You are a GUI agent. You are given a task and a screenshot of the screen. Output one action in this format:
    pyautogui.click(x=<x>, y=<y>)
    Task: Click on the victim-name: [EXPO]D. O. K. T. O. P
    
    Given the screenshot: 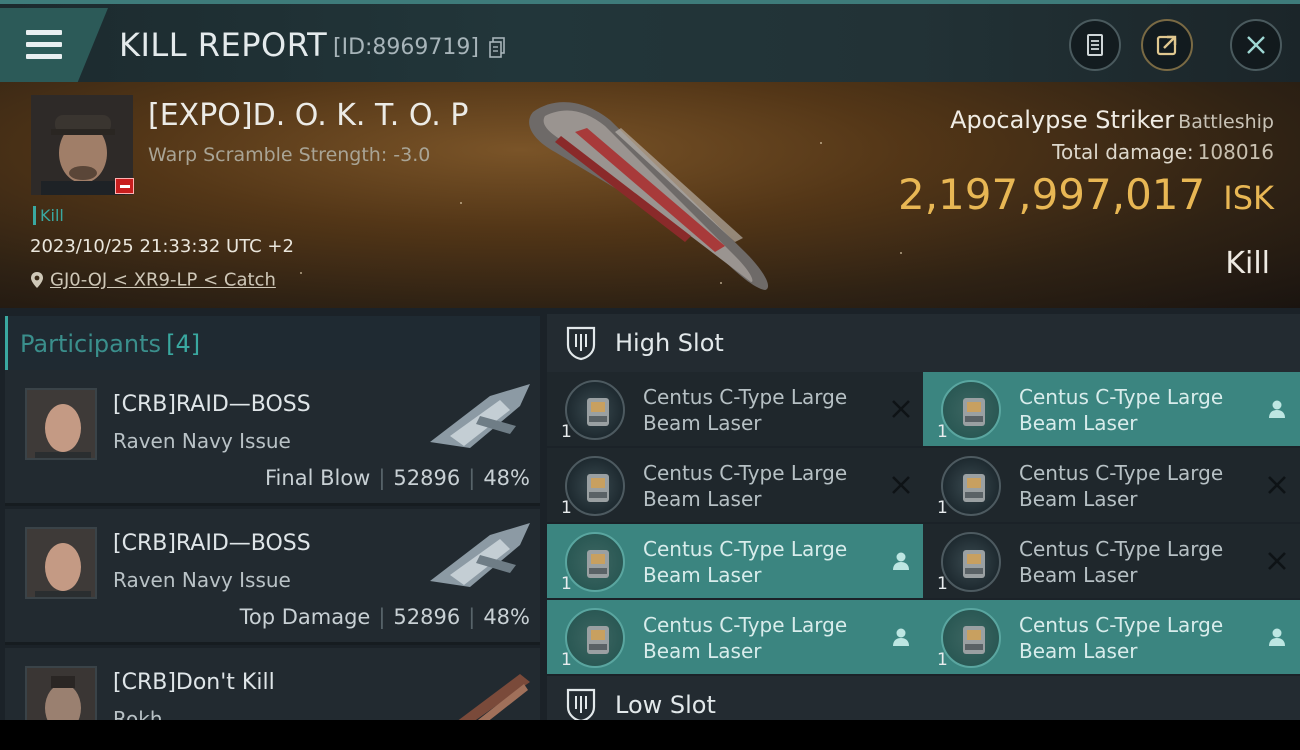 What is the action you would take?
    pyautogui.click(x=308, y=115)
    